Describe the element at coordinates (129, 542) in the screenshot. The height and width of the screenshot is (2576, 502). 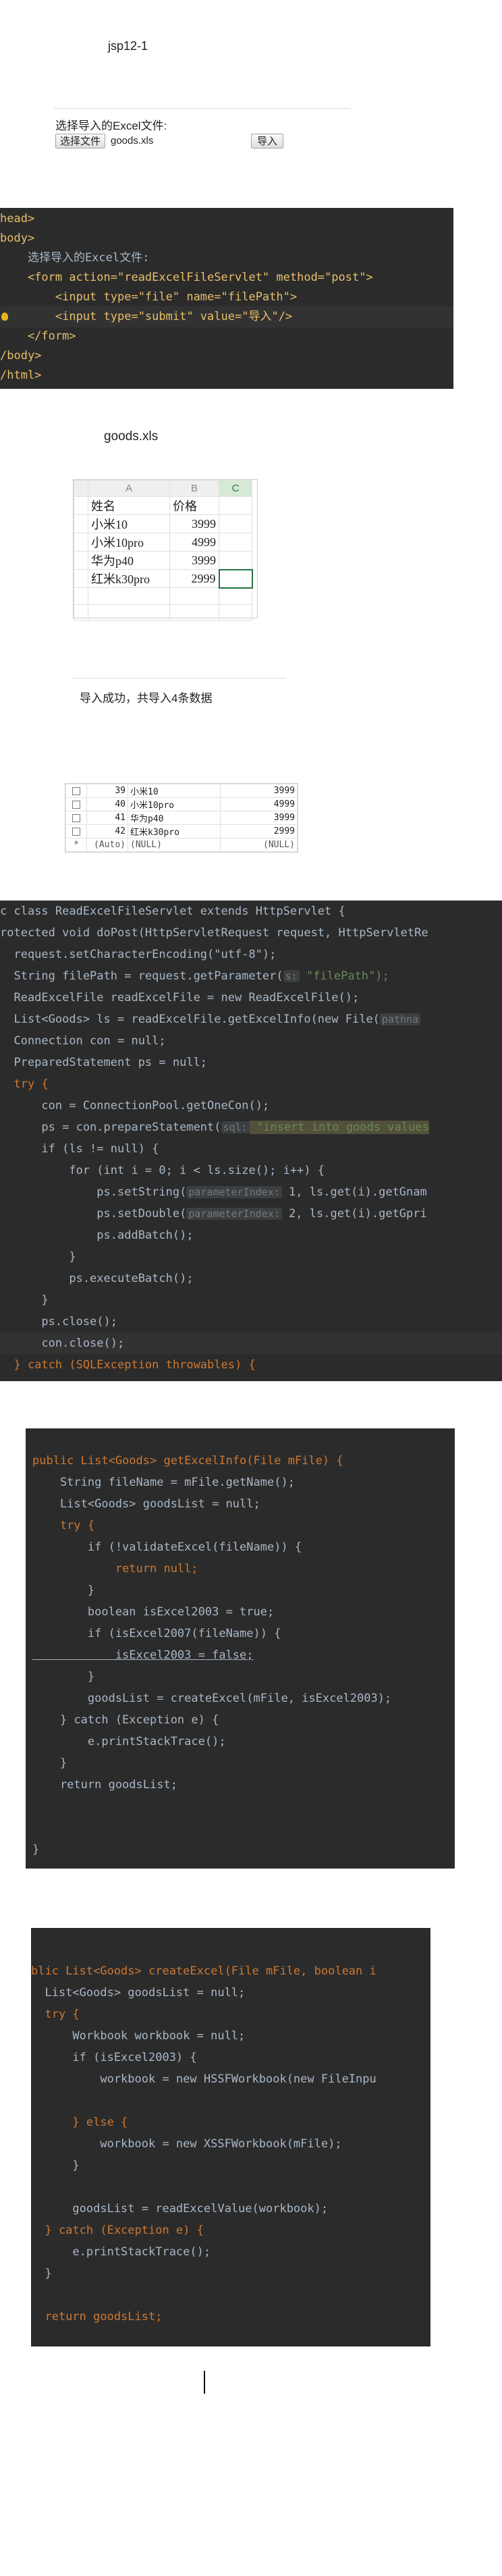
I see `sheet-cell: 小米10pro` at that location.